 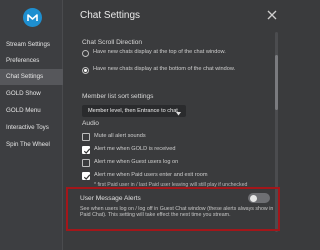 I want to click on close-icon, so click(x=272, y=14).